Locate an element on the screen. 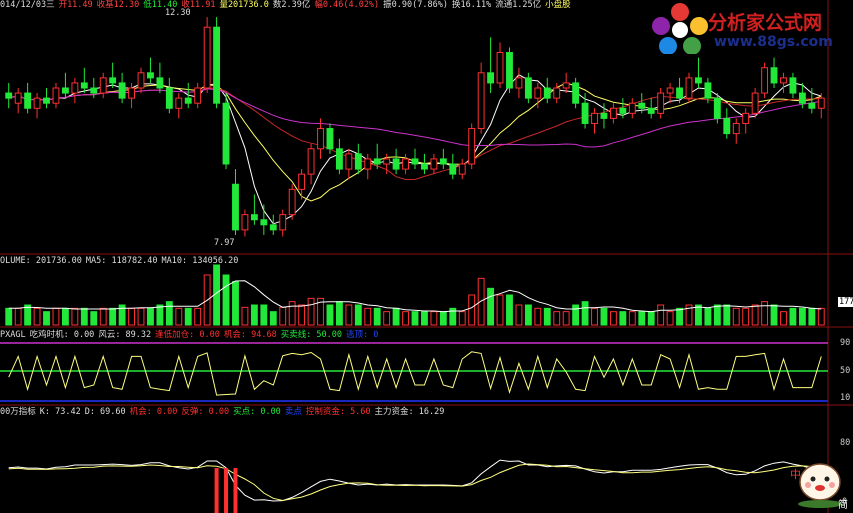  mascot-label-left: 中 is located at coordinates (795, 474).